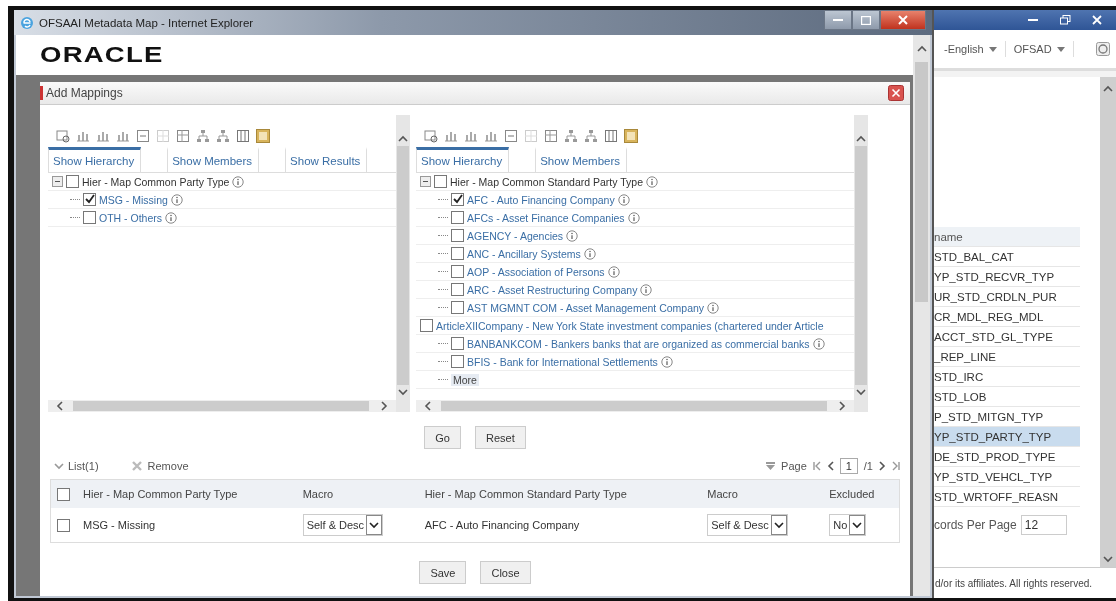  Describe the element at coordinates (848, 466) in the screenshot. I see `page-field: 1` at that location.